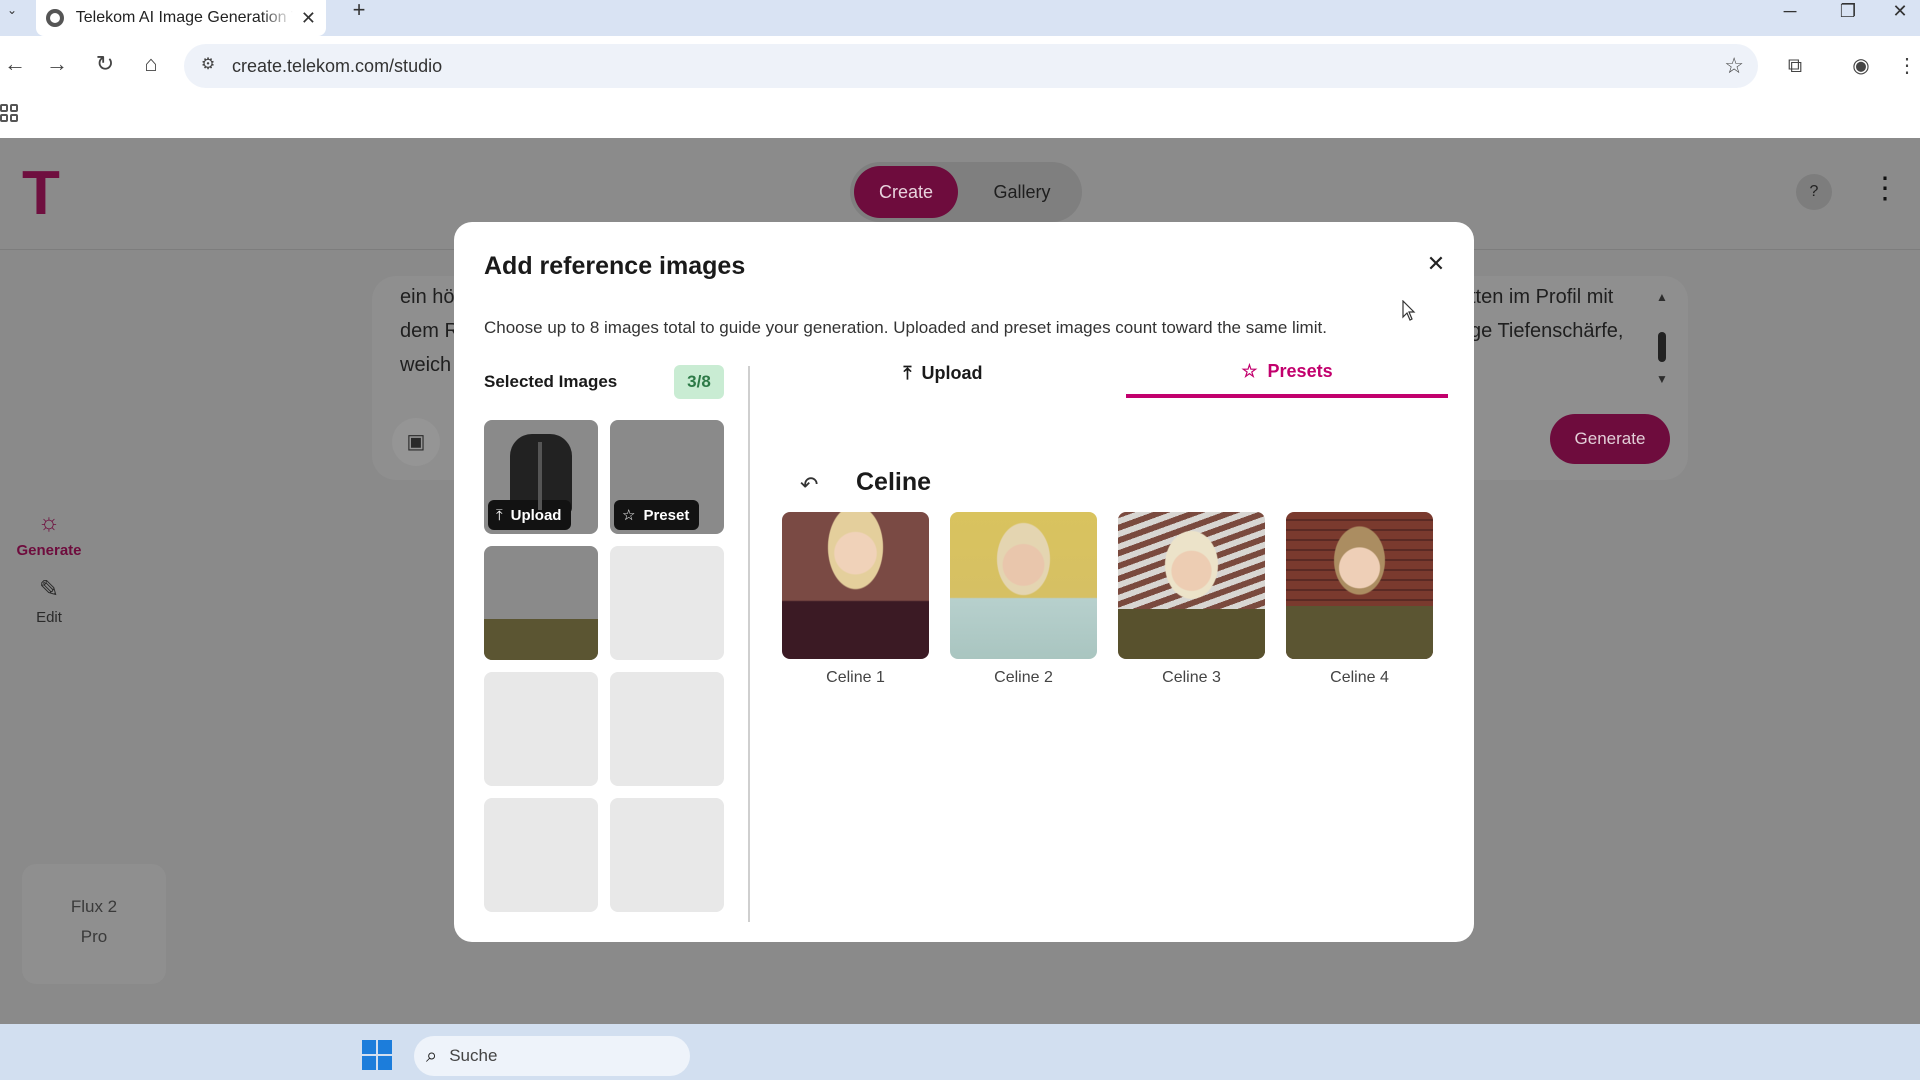 The width and height of the screenshot is (1920, 1080). What do you see at coordinates (541, 477) in the screenshot?
I see `selected-slot-1: ⤒ Upload` at bounding box center [541, 477].